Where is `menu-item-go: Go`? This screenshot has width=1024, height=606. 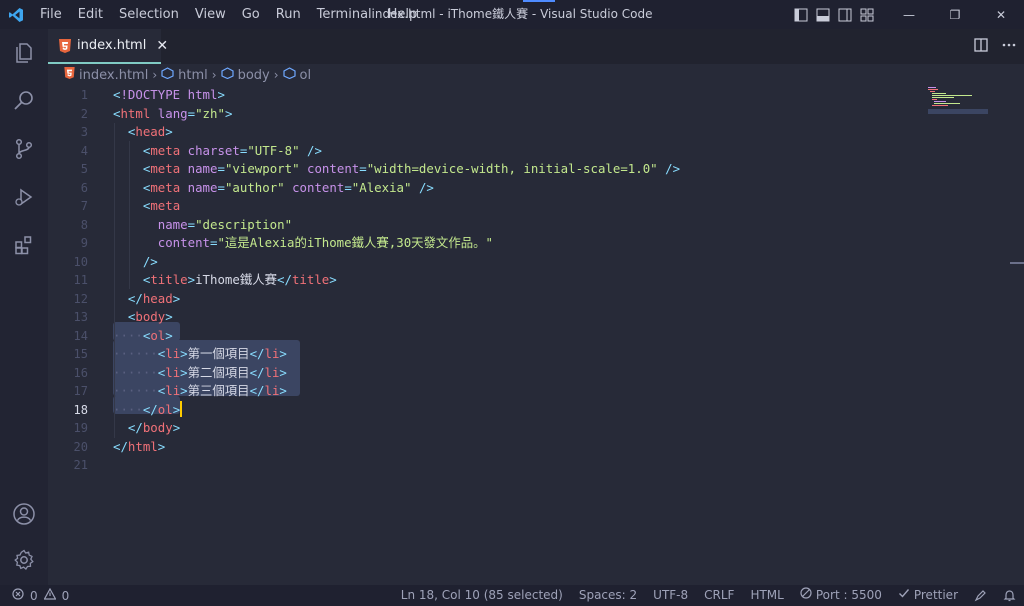
menu-item-go: Go is located at coordinates (251, 14).